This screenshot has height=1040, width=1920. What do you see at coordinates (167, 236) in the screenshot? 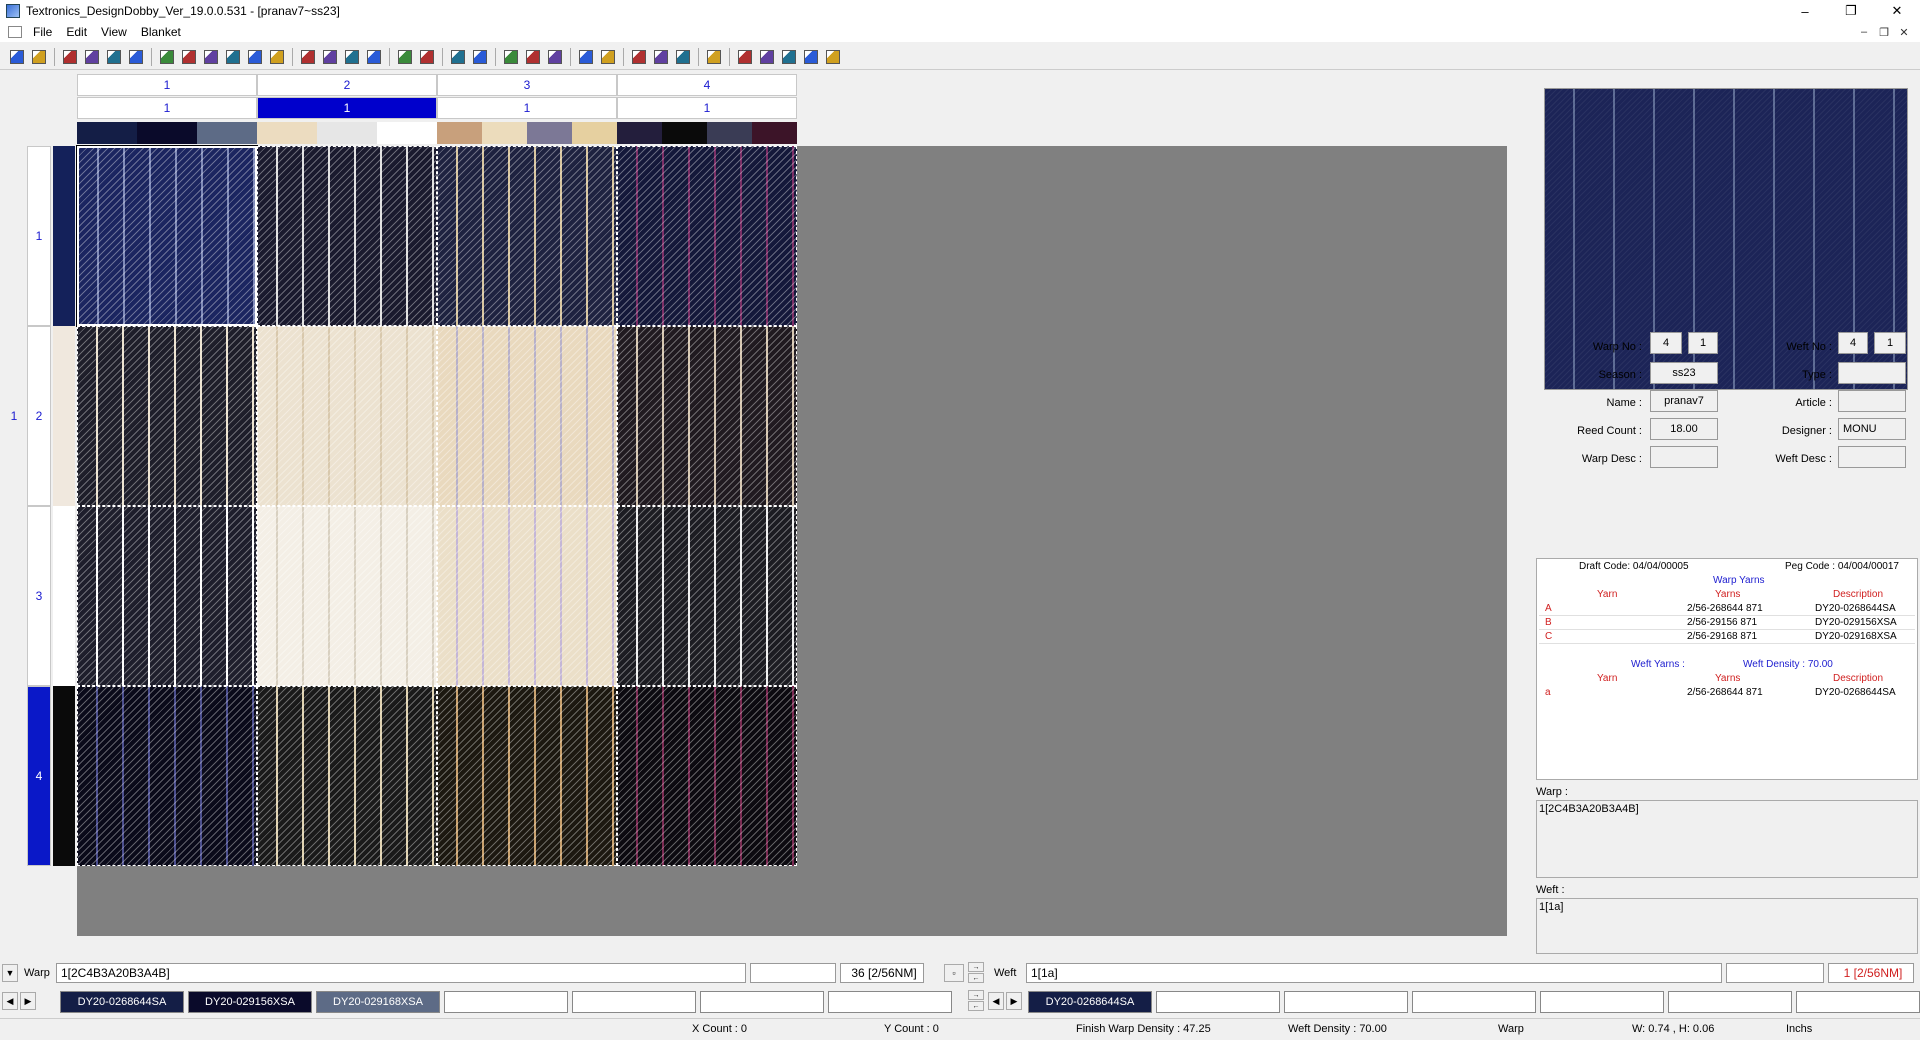
I see `blanket-cell-r1-c1` at bounding box center [167, 236].